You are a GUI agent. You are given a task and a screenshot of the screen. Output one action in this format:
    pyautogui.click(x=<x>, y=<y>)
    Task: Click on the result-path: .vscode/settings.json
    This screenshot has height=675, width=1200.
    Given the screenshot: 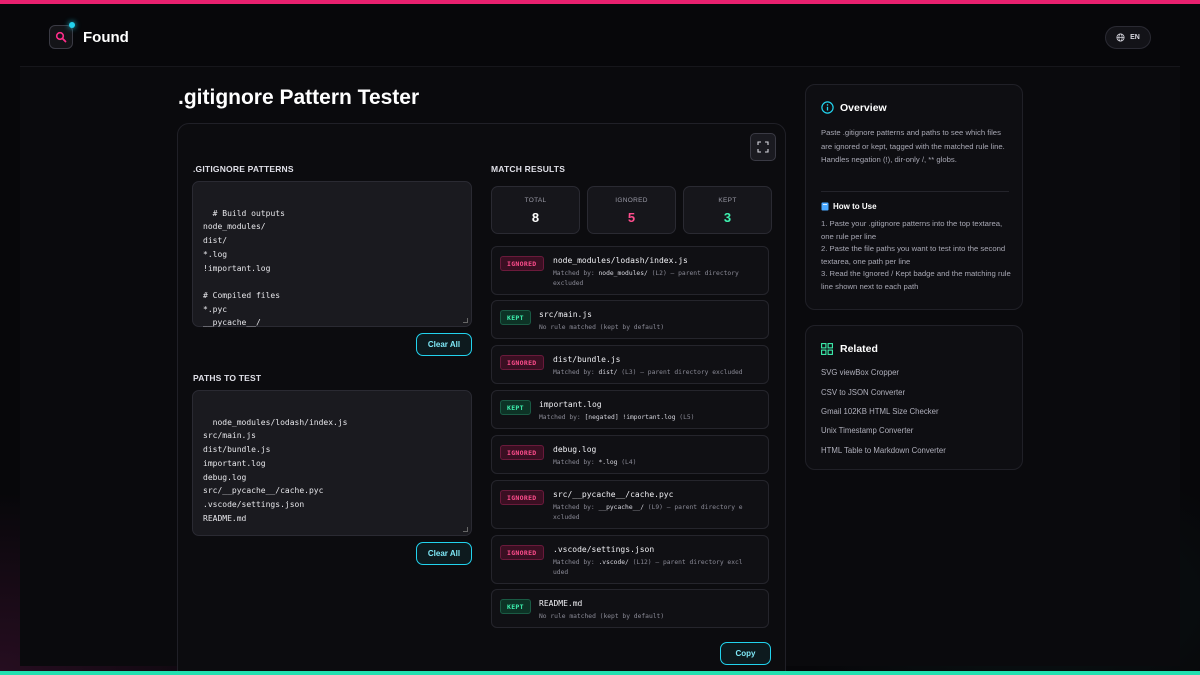 What is the action you would take?
    pyautogui.click(x=604, y=549)
    